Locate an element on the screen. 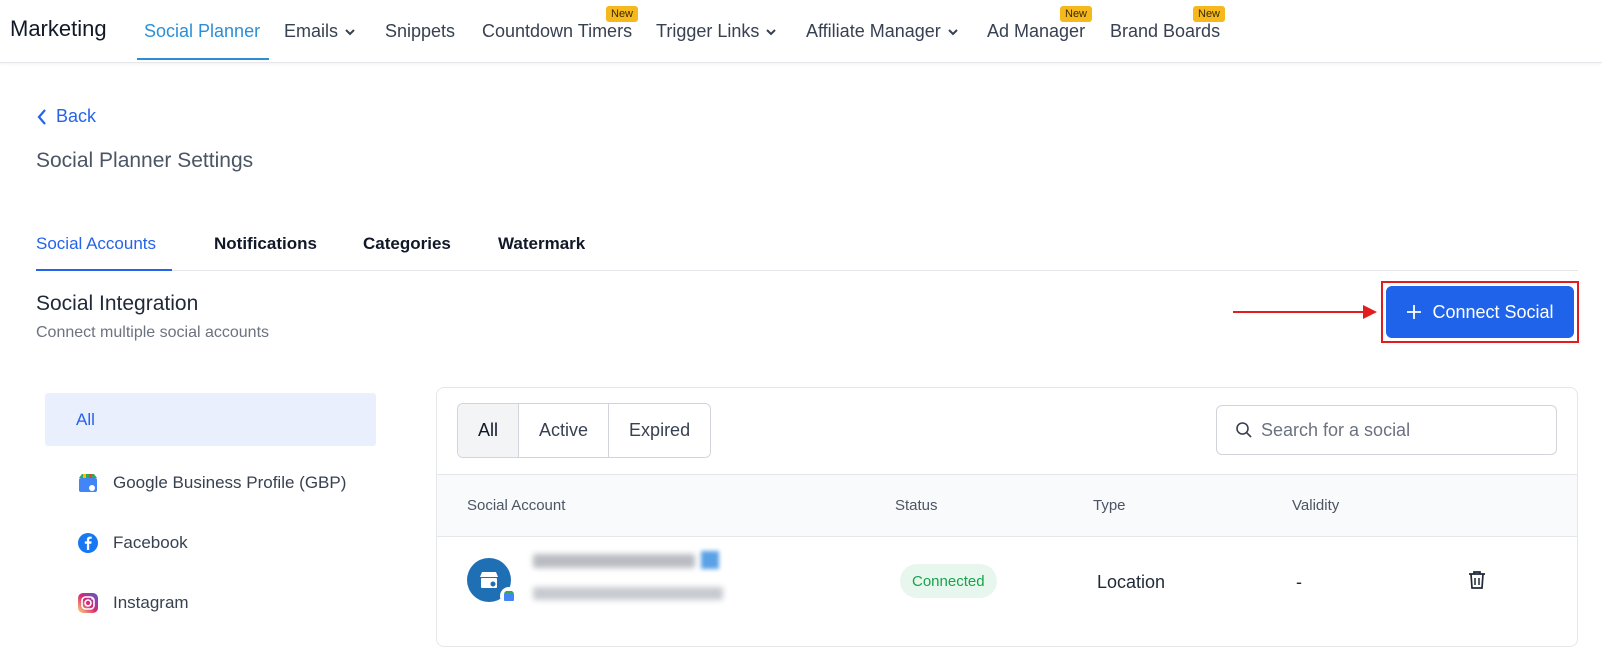 The height and width of the screenshot is (647, 1602). redacted-icon is located at coordinates (710, 560).